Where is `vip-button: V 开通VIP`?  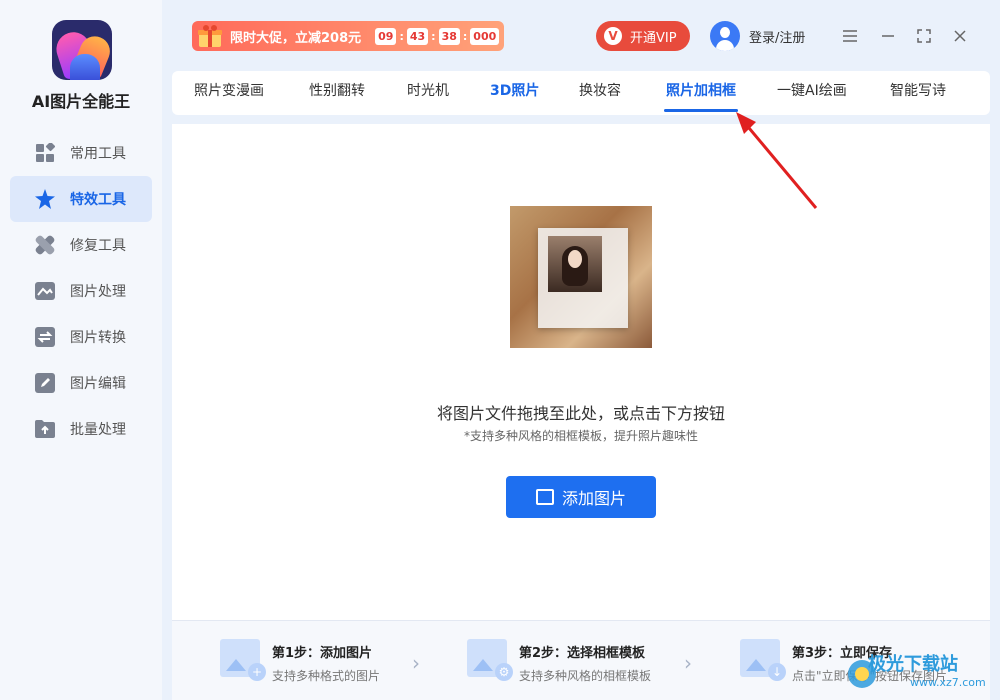
vip-button: V 开通VIP is located at coordinates (643, 36).